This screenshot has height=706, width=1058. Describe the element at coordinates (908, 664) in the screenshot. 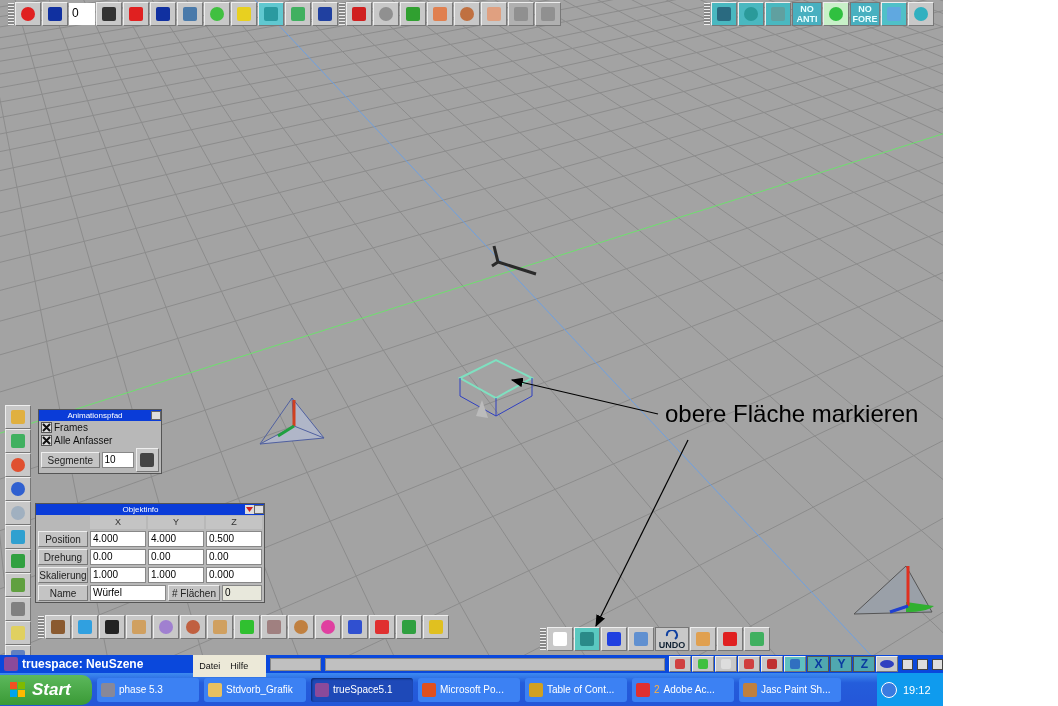

I see `minimize-button` at that location.